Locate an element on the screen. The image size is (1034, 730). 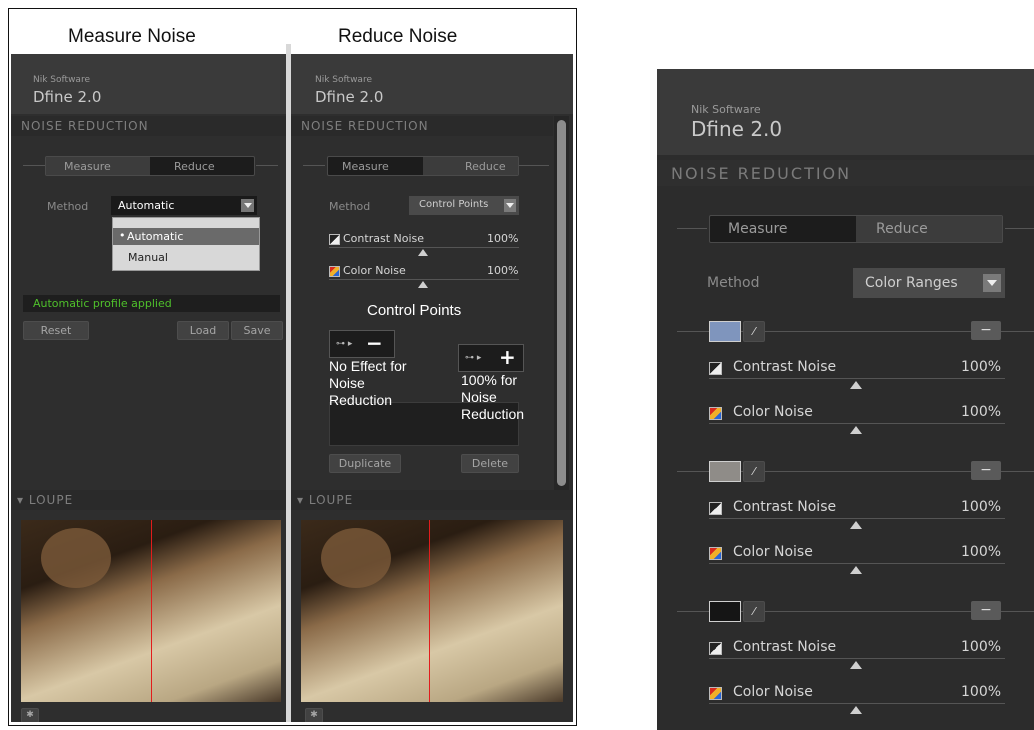
duplicate-button: Duplicate is located at coordinates (365, 463).